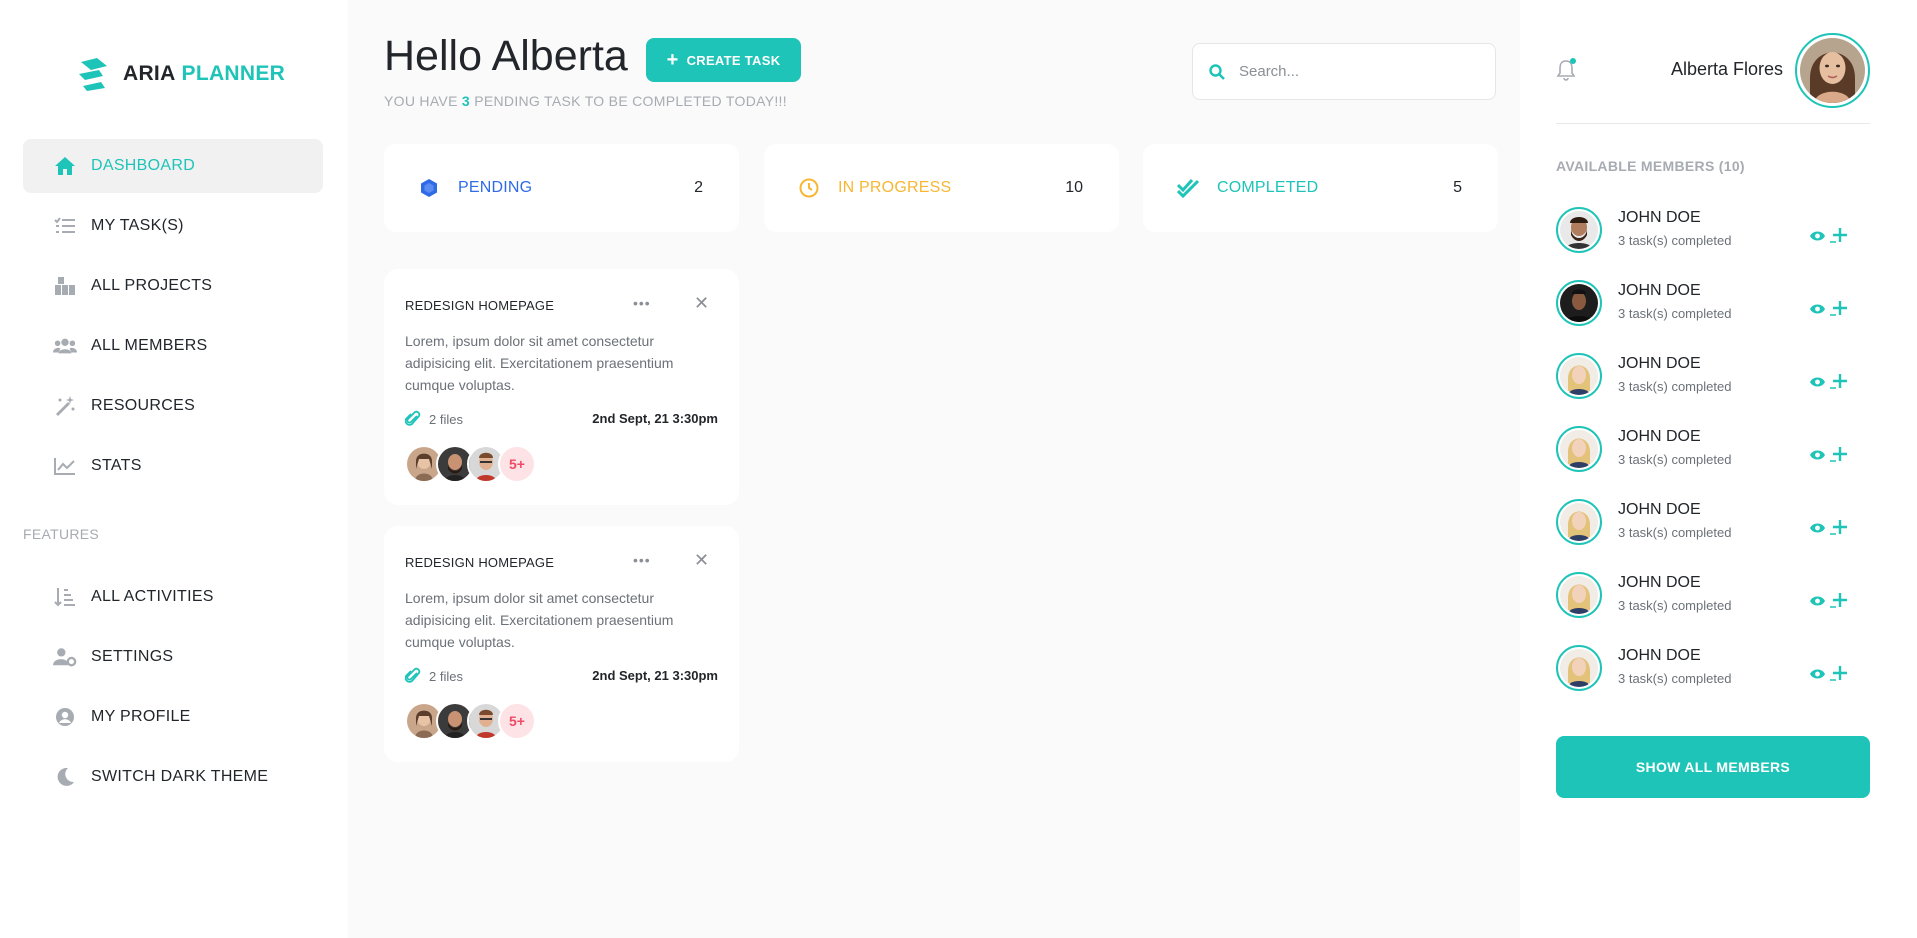 Image resolution: width=1917 pixels, height=938 pixels. I want to click on brand-logo: ARIA PLANNER, so click(181, 74).